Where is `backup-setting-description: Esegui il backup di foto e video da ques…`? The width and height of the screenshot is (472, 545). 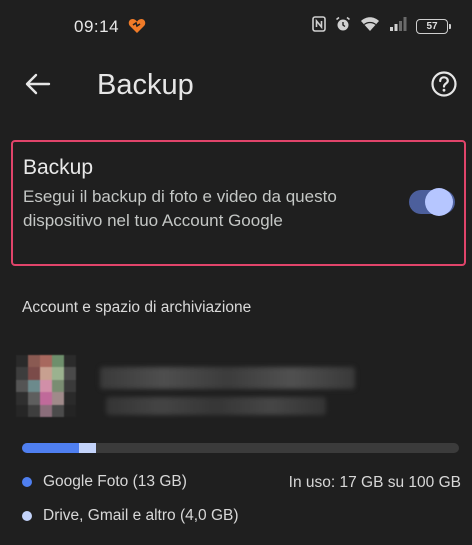 backup-setting-description: Esegui il backup di foto e video da ques… is located at coordinates (180, 208).